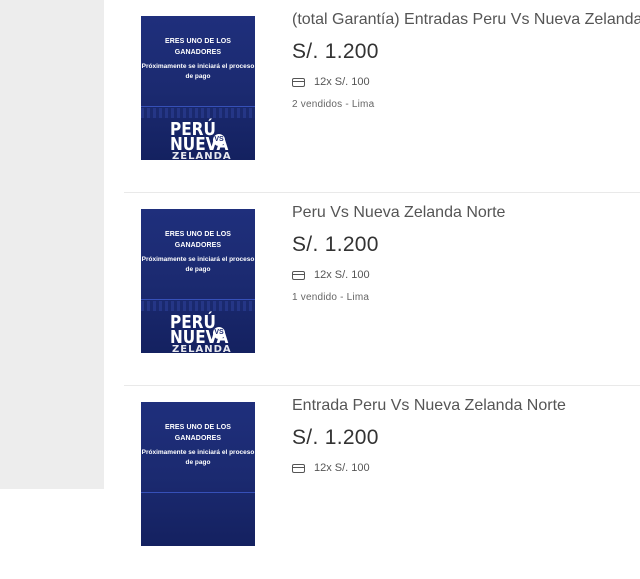  I want to click on listing-title: Peru Vs Nueva Zelanda Norte, so click(398, 213).